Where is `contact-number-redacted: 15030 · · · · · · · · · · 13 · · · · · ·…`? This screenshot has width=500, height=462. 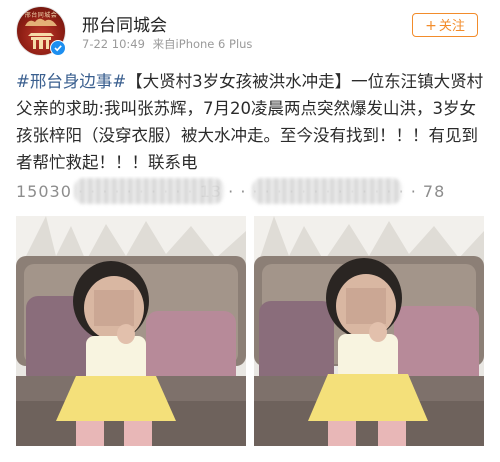
contact-number-redacted: 15030 · · · · · · · · · · 13 · · · · · ·… is located at coordinates (251, 196).